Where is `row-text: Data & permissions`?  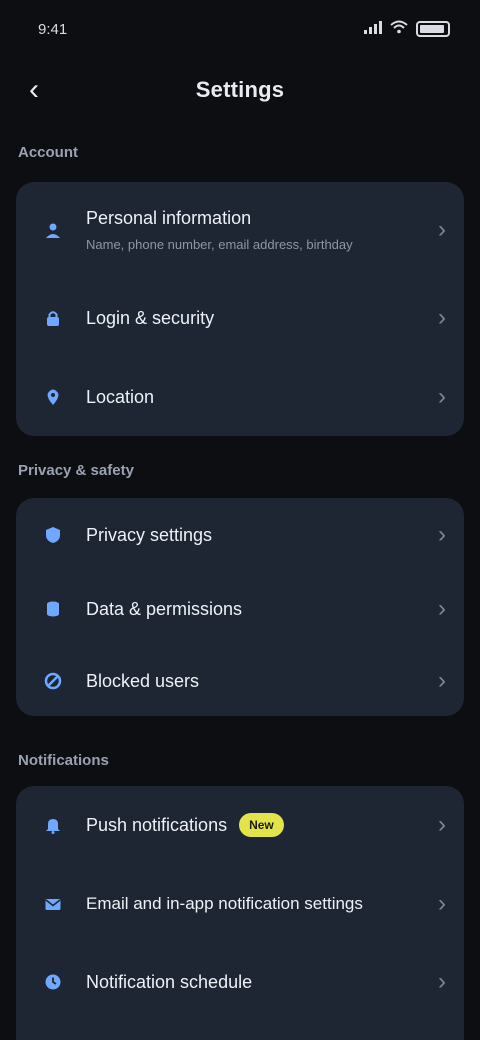
row-text: Data & permissions is located at coordinates (257, 609).